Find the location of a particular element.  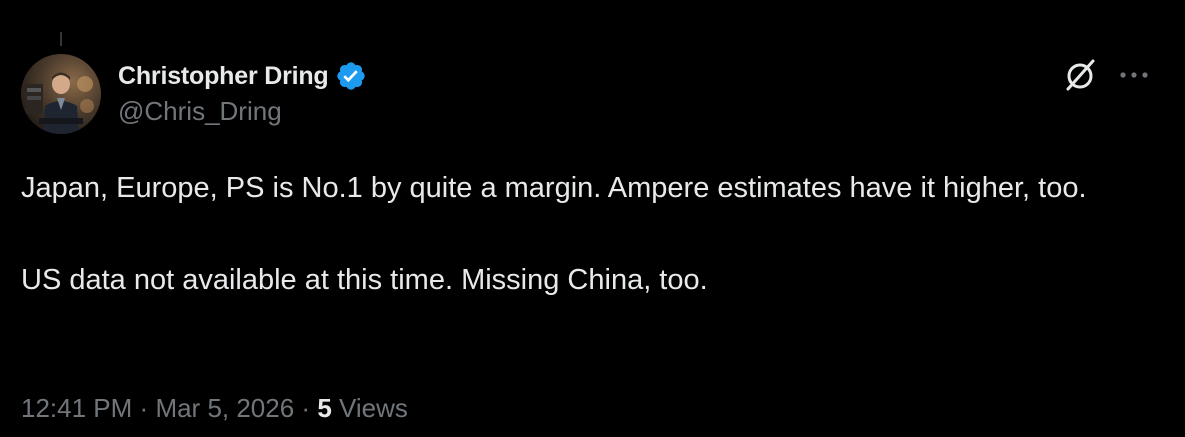

tweet-meta: 12:41 PM · Mar 5, 2026 · 5 Views is located at coordinates (214, 408).